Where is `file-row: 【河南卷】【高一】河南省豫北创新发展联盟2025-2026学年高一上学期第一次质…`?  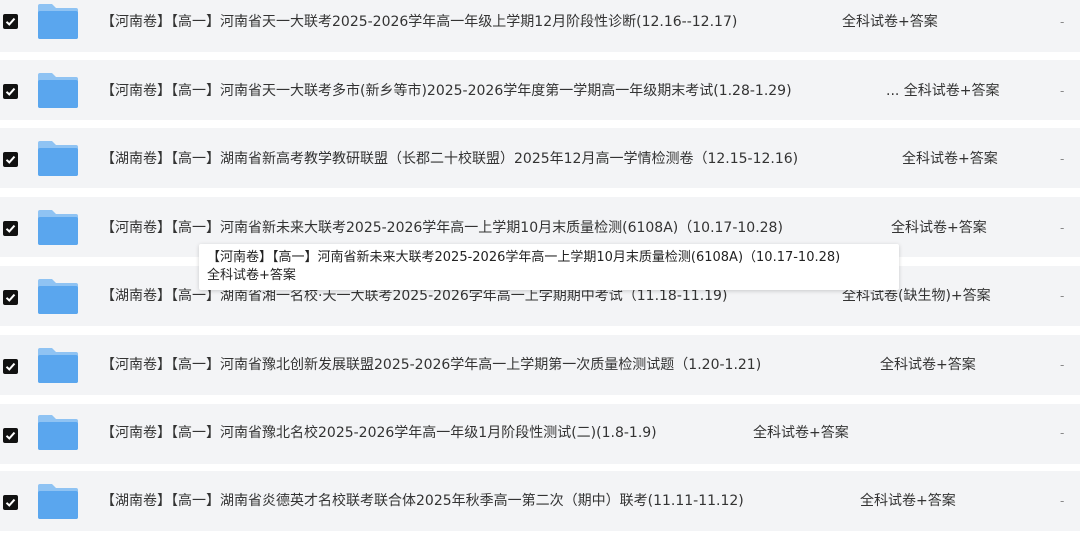
file-row: 【河南卷】【高一】河南省豫北创新发展联盟2025-2026学年高一上学期第一次质… is located at coordinates (540, 365).